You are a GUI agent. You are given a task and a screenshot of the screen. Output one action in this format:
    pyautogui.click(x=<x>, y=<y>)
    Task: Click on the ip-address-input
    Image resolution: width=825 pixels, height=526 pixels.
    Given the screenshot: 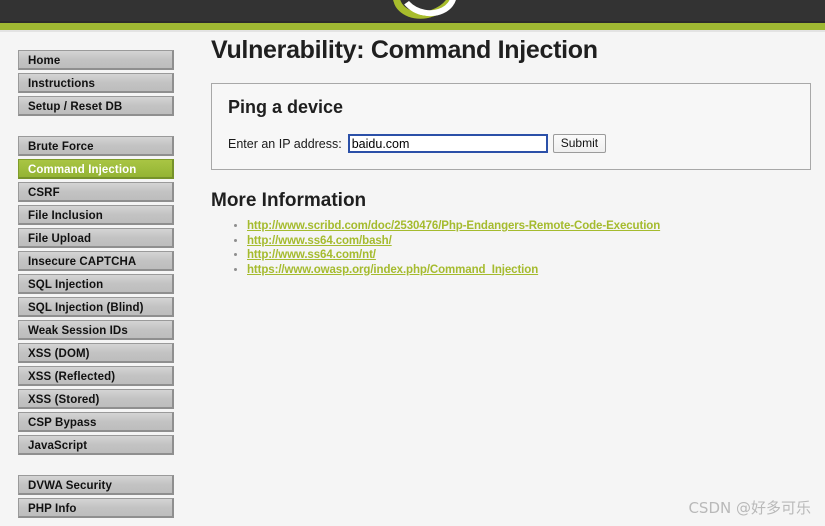 What is the action you would take?
    pyautogui.click(x=447, y=143)
    